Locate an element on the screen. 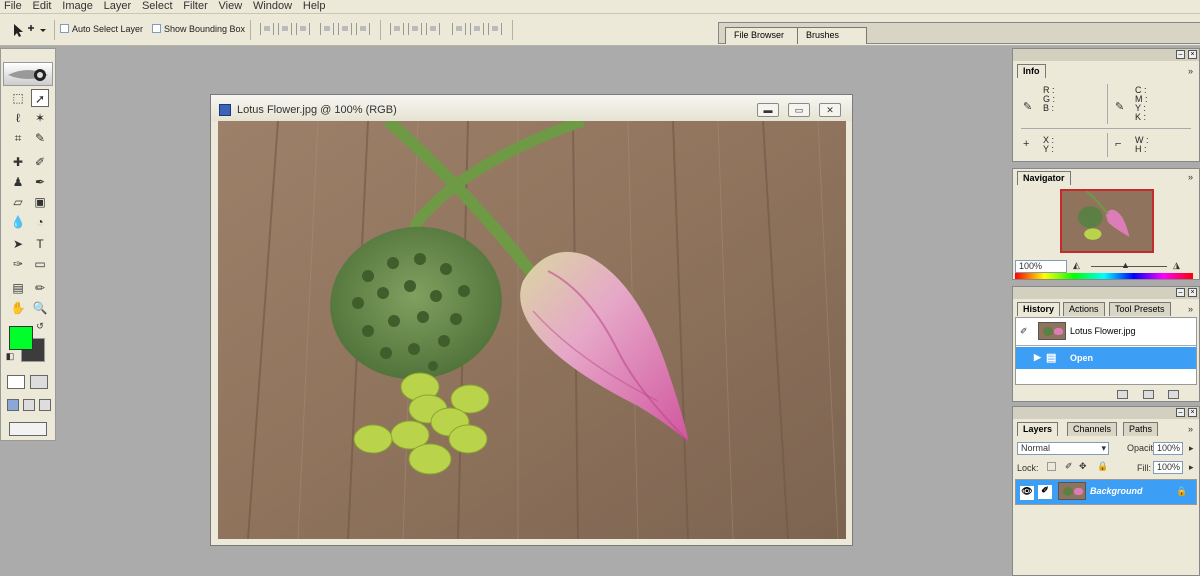 The width and height of the screenshot is (1200, 576). adobe-logo is located at coordinates (28, 74).